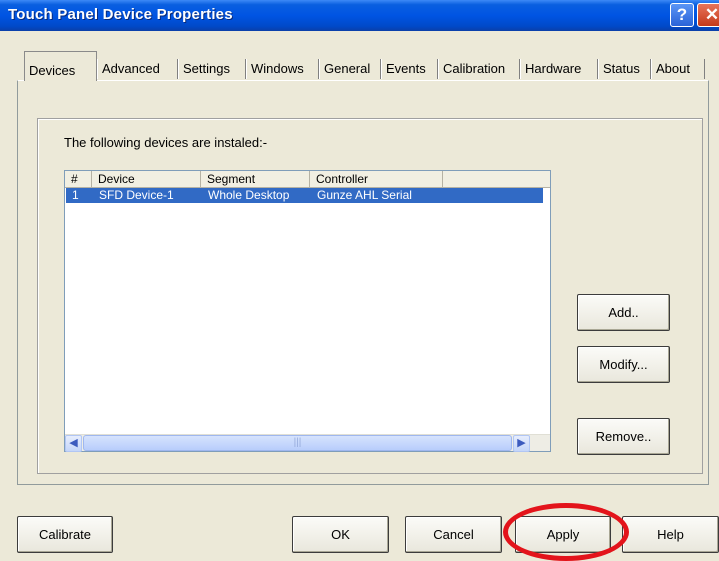 The image size is (719, 561). Describe the element at coordinates (670, 534) in the screenshot. I see `help-button: Help` at that location.